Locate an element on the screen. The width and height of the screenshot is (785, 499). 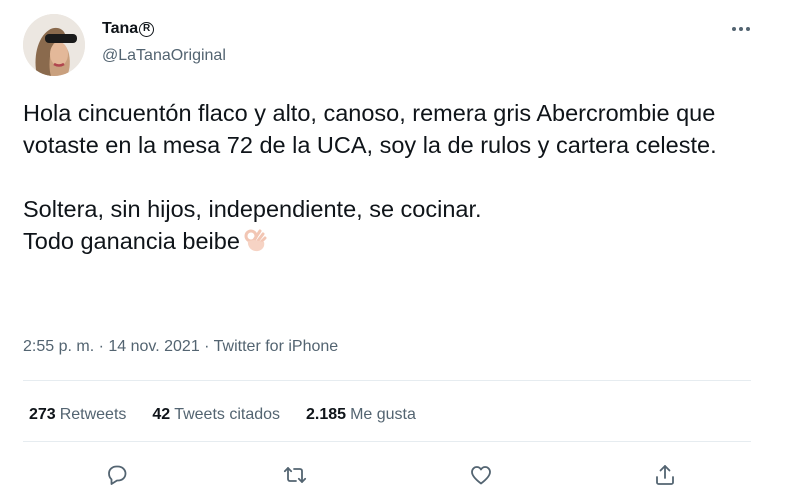
author-name: Tana is located at coordinates (120, 29).